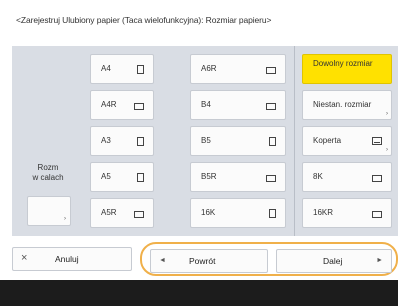  What do you see at coordinates (238, 213) in the screenshot?
I see `size-16k-button: 16K` at bounding box center [238, 213].